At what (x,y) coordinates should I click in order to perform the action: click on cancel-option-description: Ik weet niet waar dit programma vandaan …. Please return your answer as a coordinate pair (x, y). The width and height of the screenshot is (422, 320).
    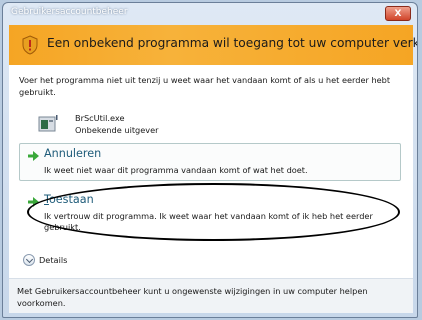
    Looking at the image, I should click on (176, 170).